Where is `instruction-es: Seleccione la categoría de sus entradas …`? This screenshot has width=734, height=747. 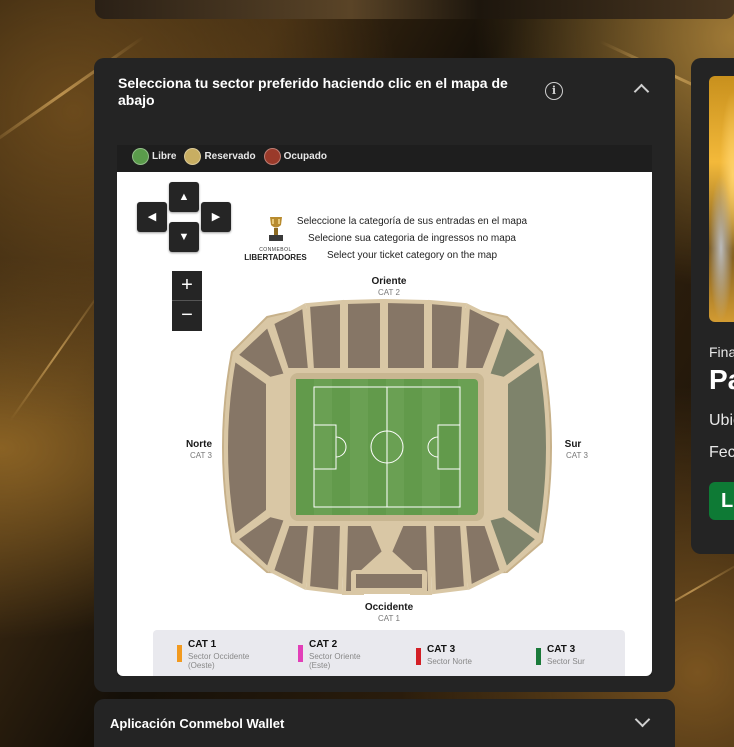 instruction-es: Seleccione la categoría de sus entradas … is located at coordinates (412, 221).